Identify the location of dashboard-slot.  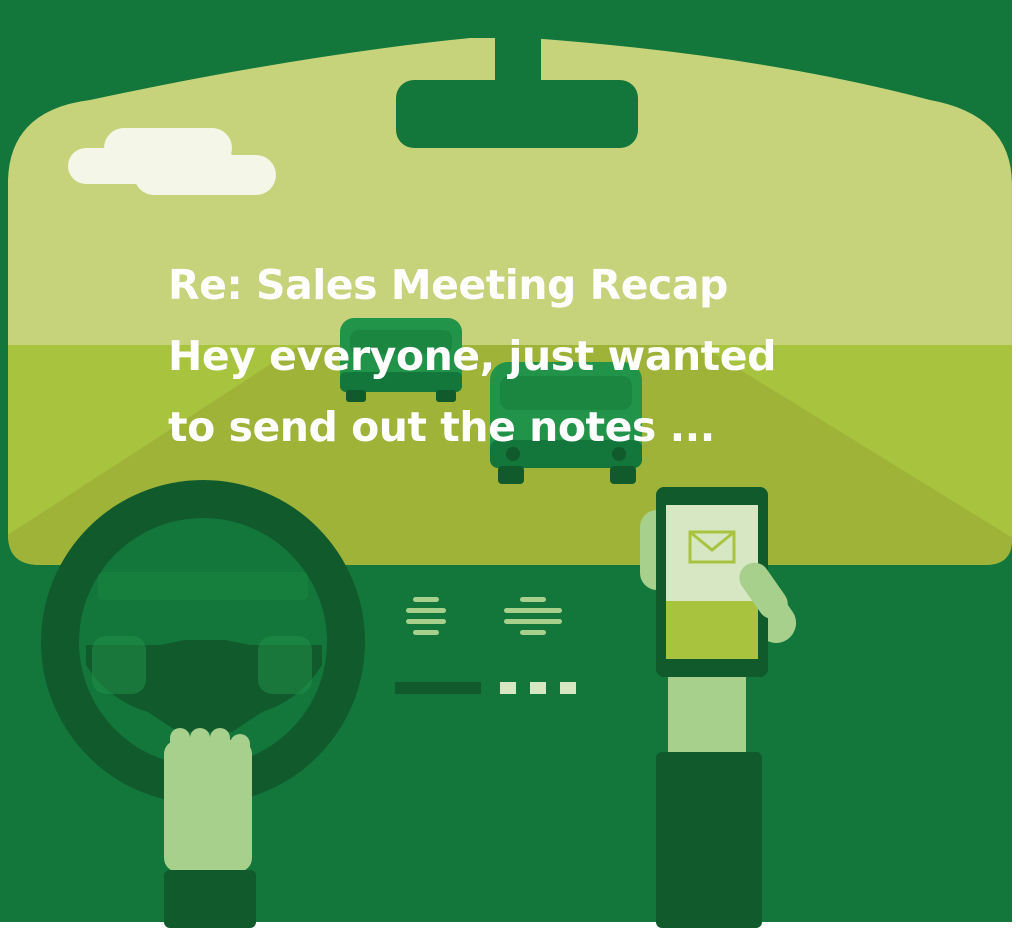
(438, 688).